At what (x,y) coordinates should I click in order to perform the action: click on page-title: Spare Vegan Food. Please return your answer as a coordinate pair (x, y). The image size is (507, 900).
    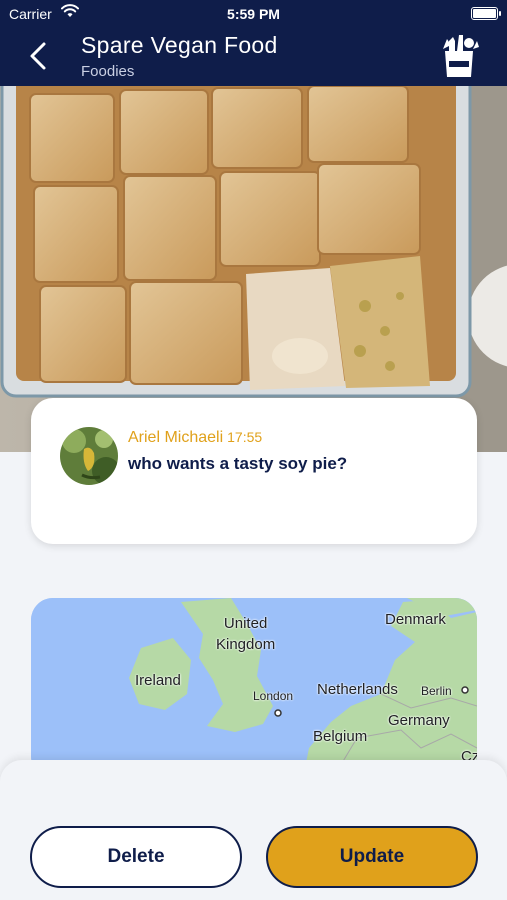
    Looking at the image, I should click on (179, 45).